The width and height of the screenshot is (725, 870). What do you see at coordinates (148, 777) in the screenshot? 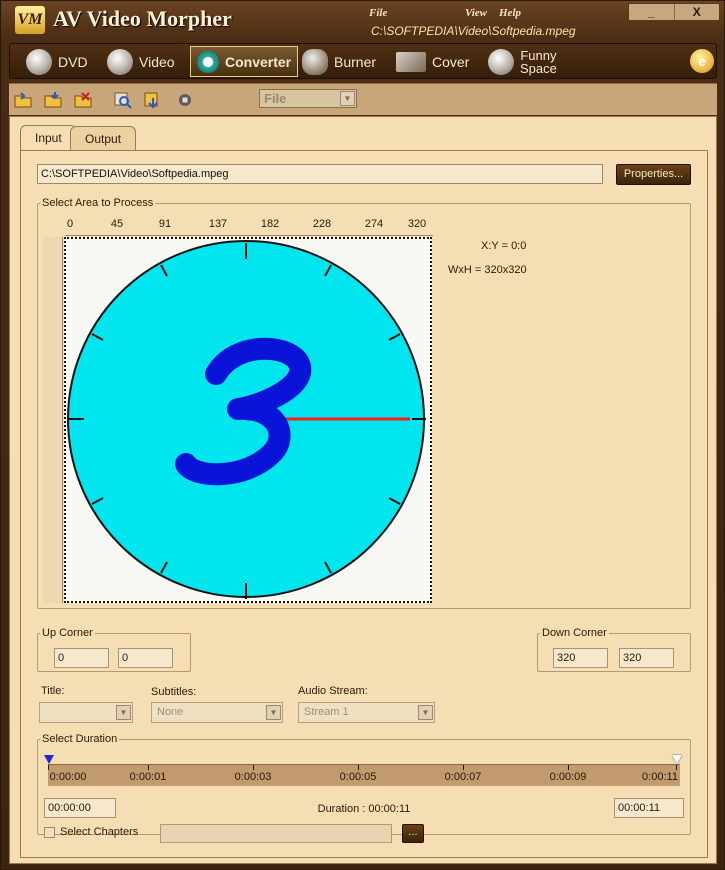
I see `timeline-label: 0:00:01` at bounding box center [148, 777].